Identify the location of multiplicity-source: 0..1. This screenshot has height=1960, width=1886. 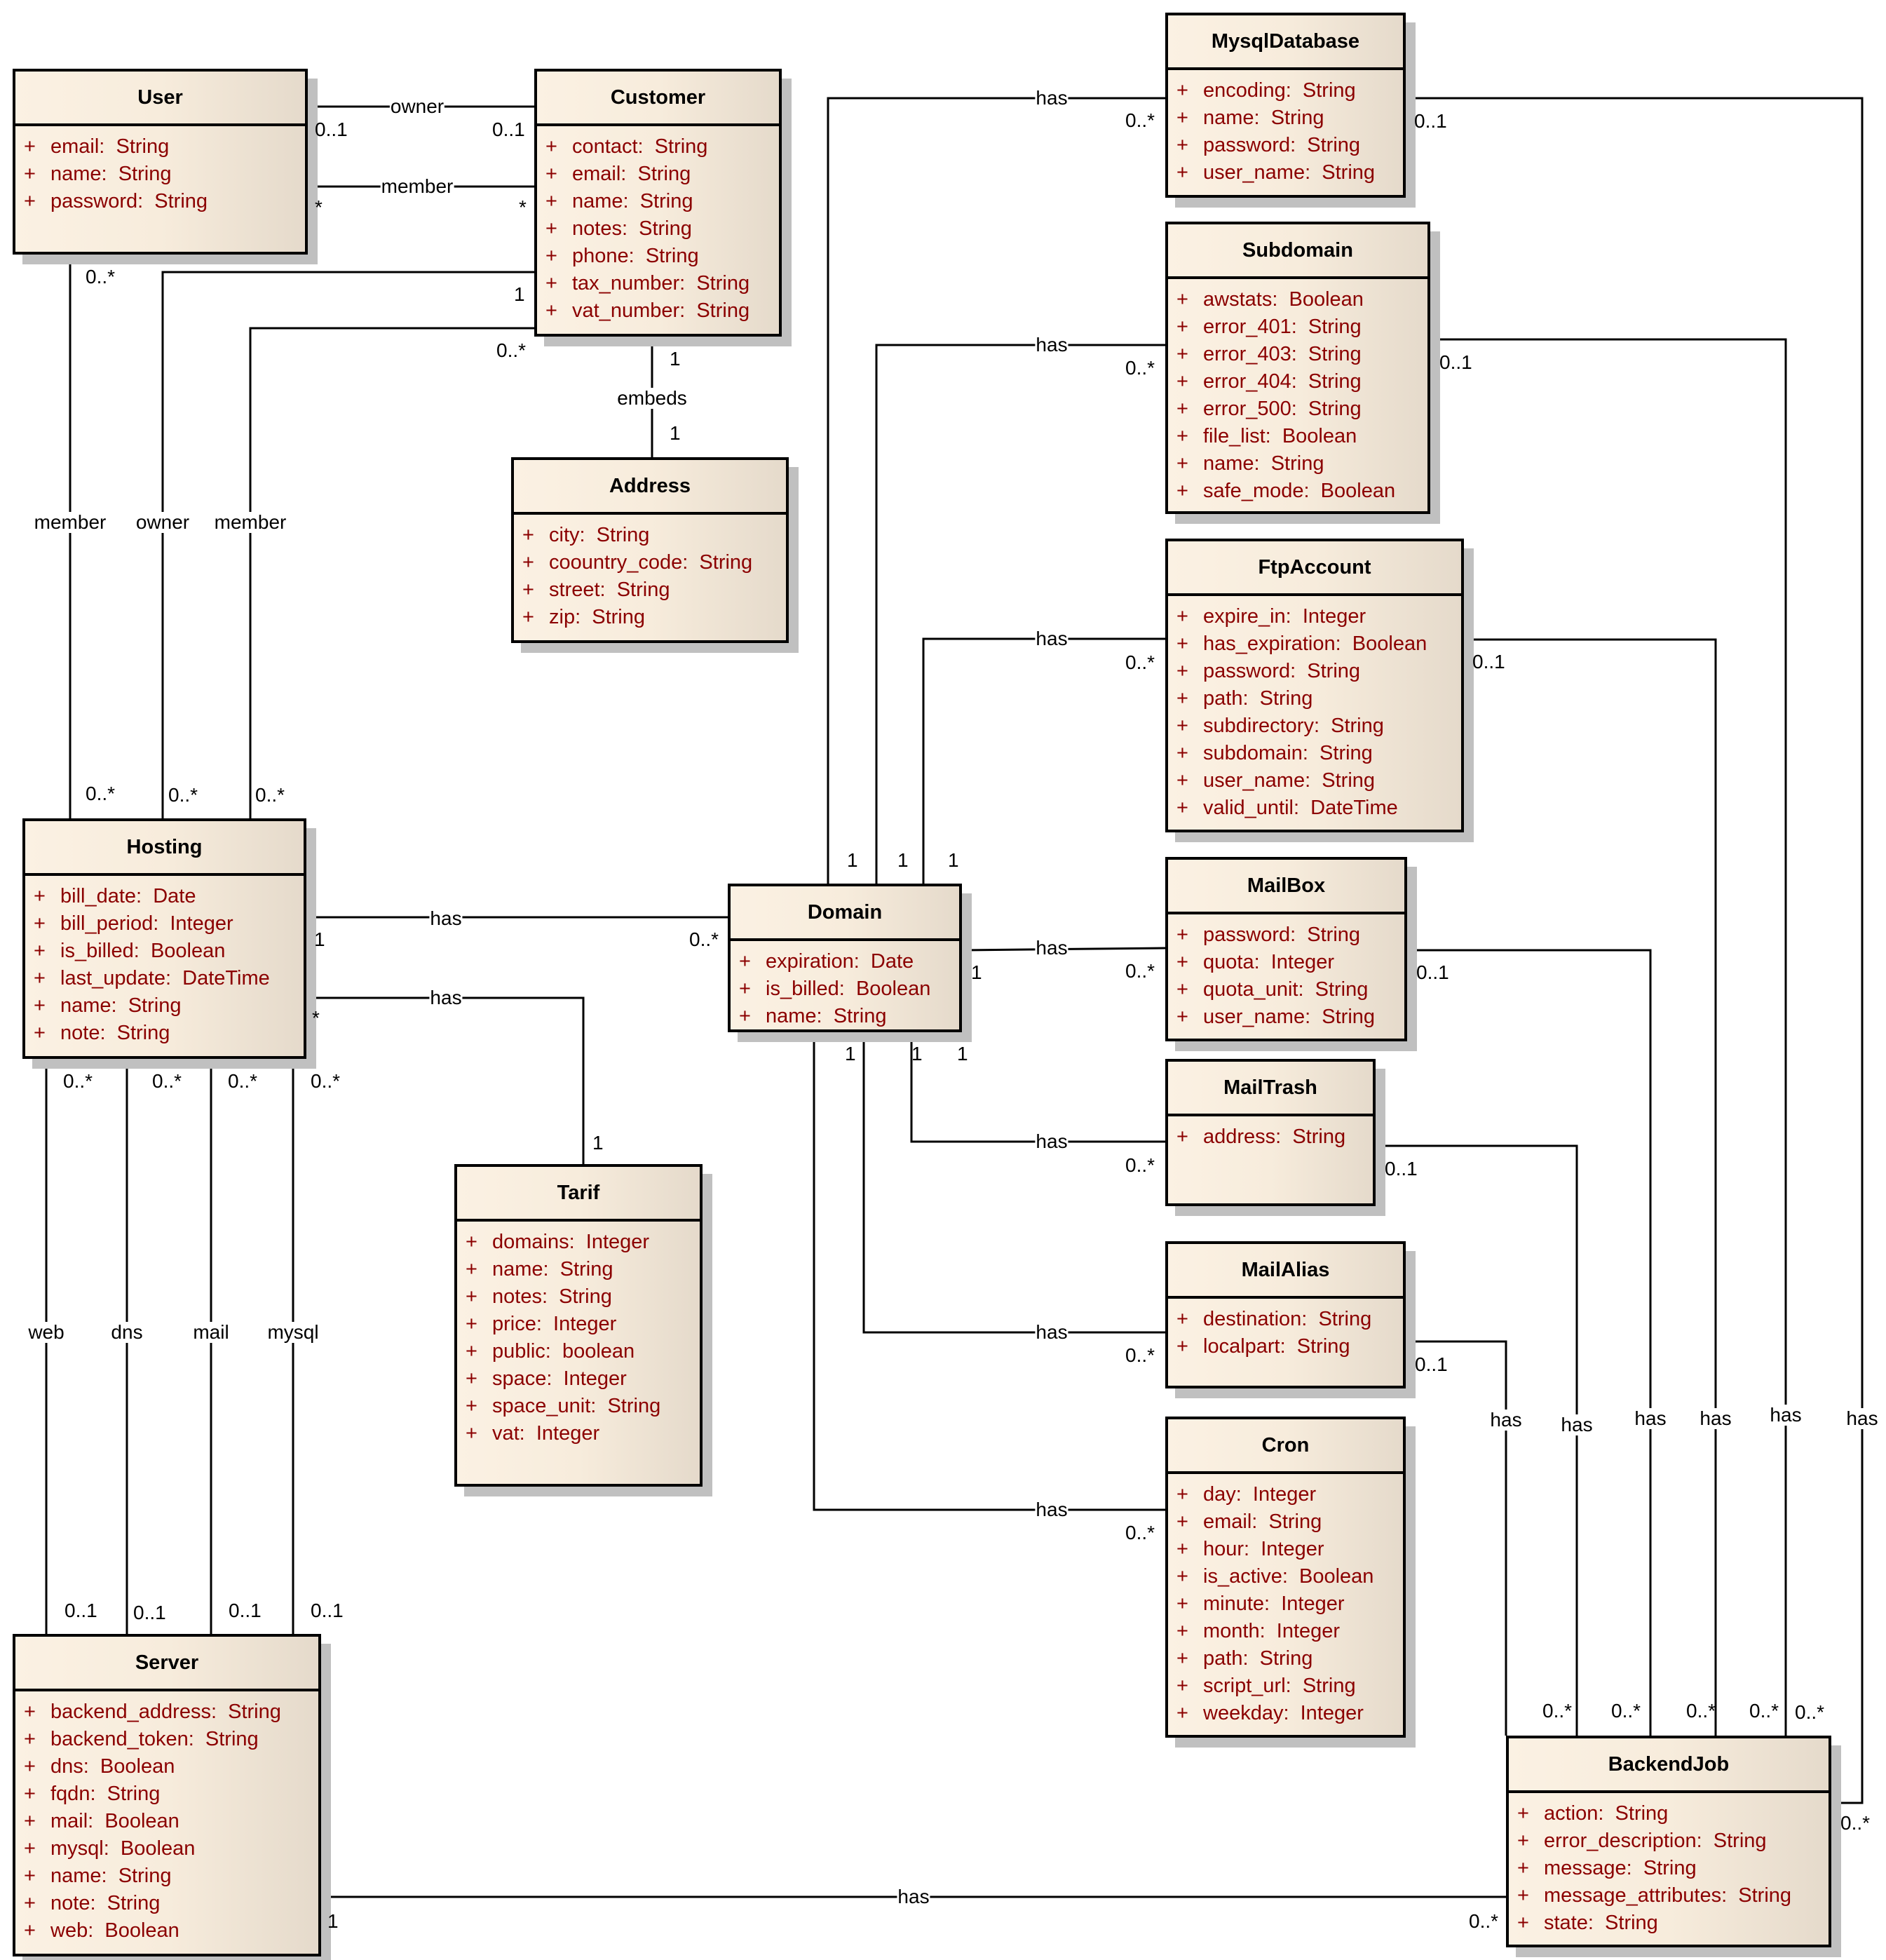
(1430, 121).